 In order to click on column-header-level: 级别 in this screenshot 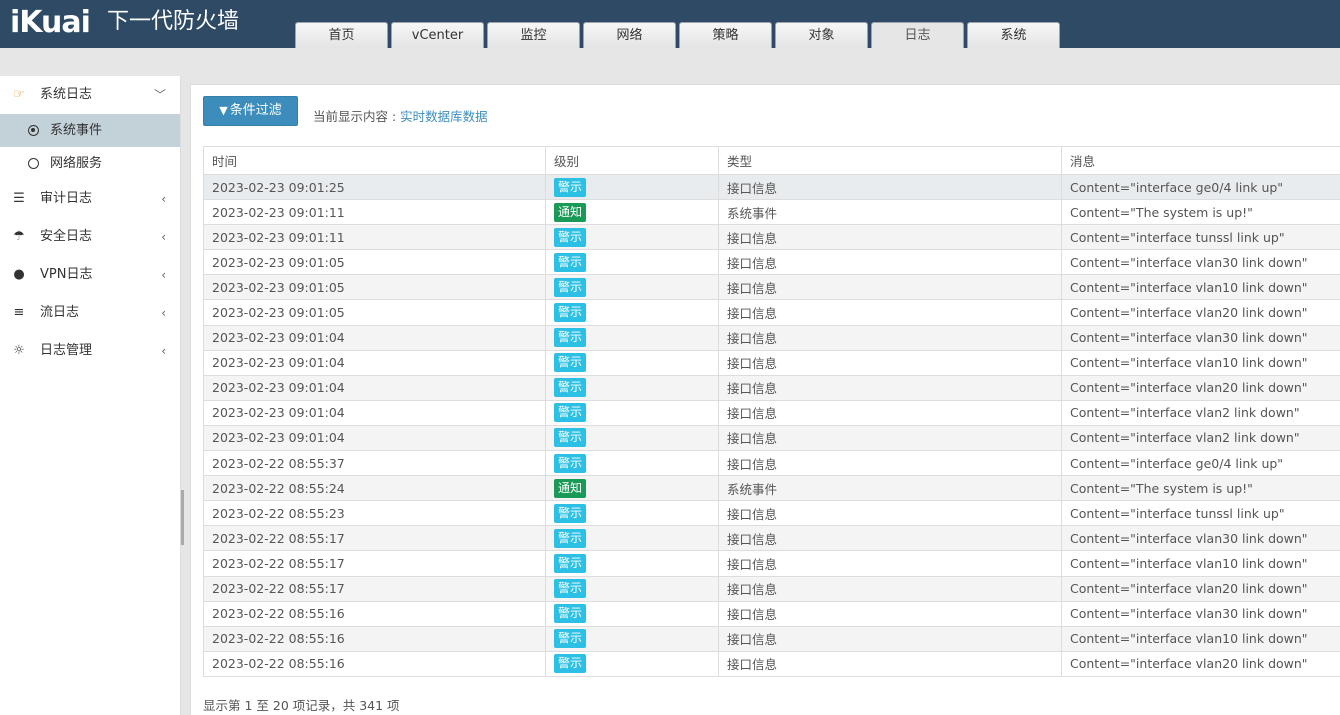, I will do `click(632, 160)`.